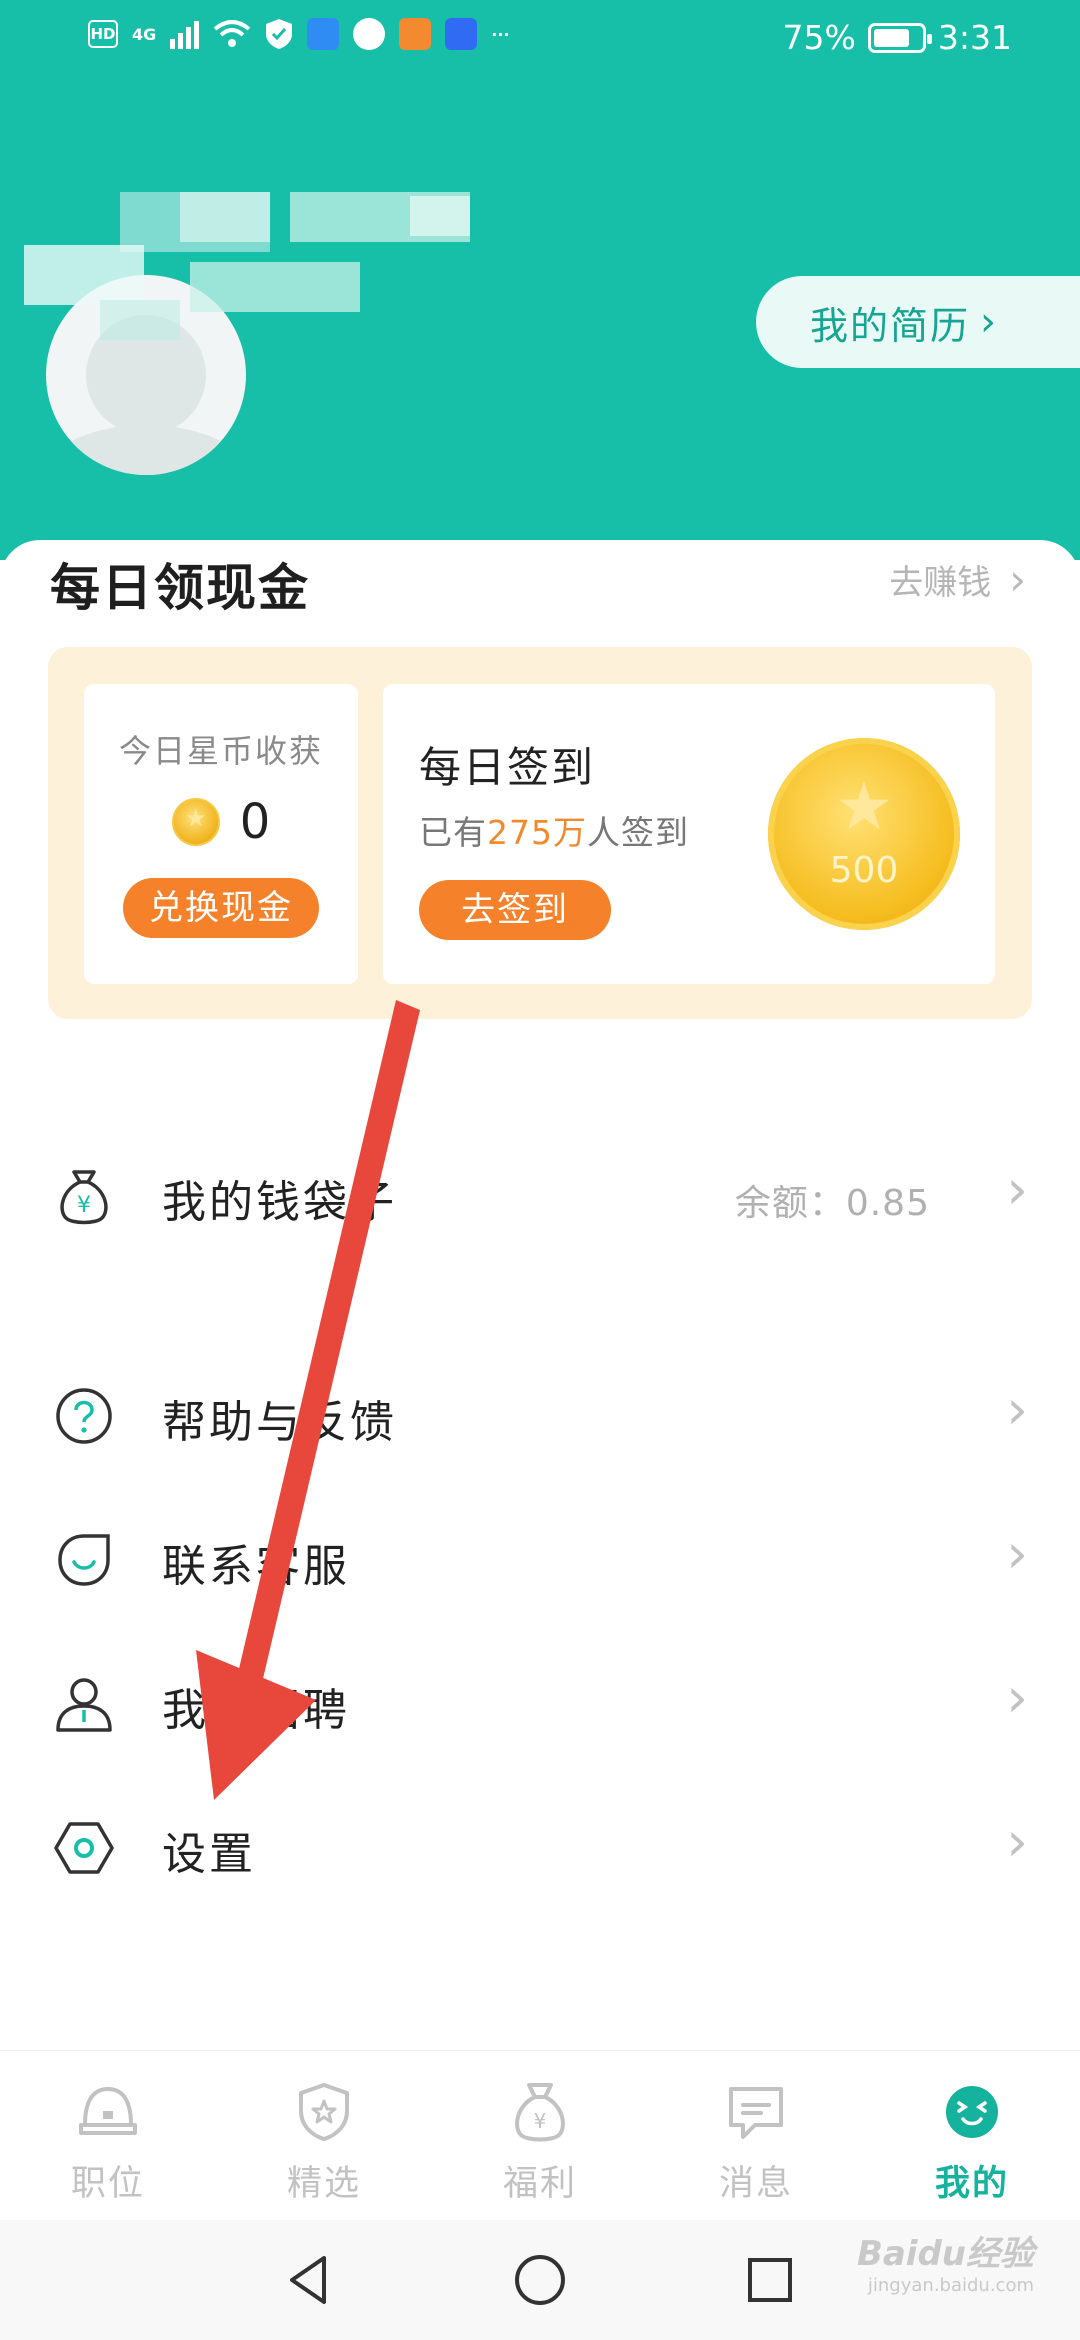 The width and height of the screenshot is (1080, 2340). Describe the element at coordinates (971, 2184) in the screenshot. I see `tab-label: 我的` at that location.